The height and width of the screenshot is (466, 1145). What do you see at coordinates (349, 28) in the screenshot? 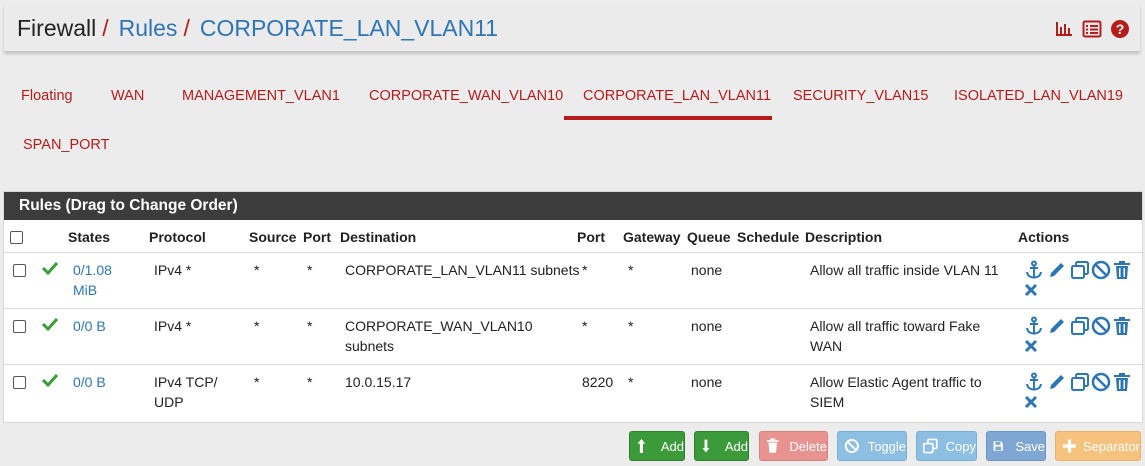
I see `breadcrumb-current: CORPORATE_LAN_VLAN11` at bounding box center [349, 28].